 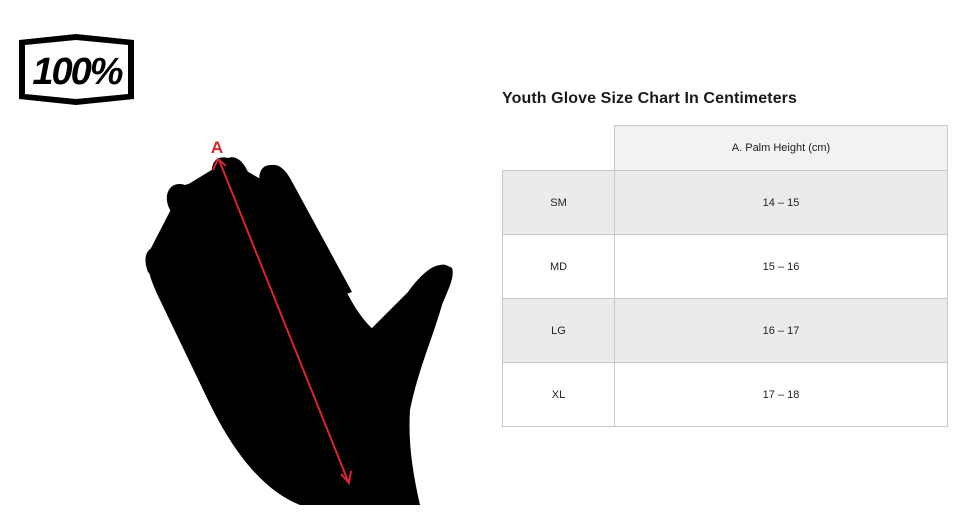 What do you see at coordinates (558, 202) in the screenshot?
I see `size-cell: SM` at bounding box center [558, 202].